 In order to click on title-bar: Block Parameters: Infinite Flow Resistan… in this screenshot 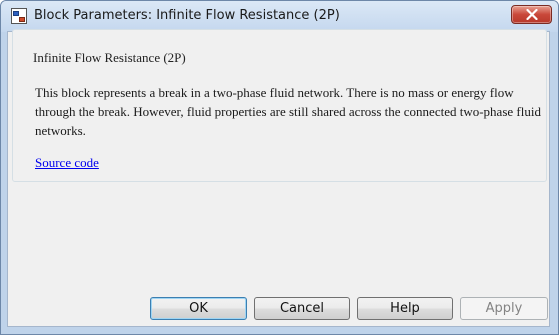, I will do `click(279, 16)`.